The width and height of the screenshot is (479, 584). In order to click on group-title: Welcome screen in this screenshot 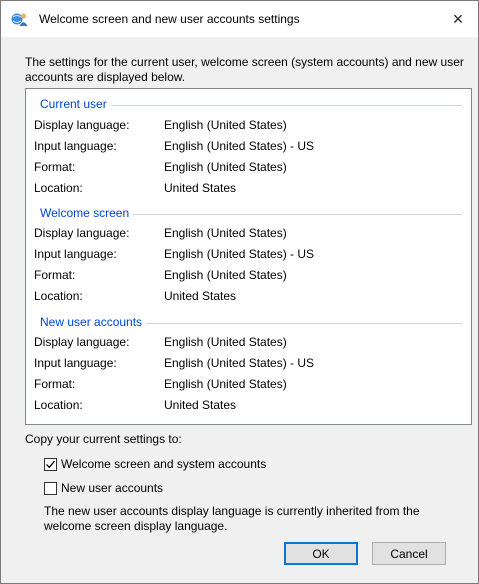, I will do `click(85, 213)`.